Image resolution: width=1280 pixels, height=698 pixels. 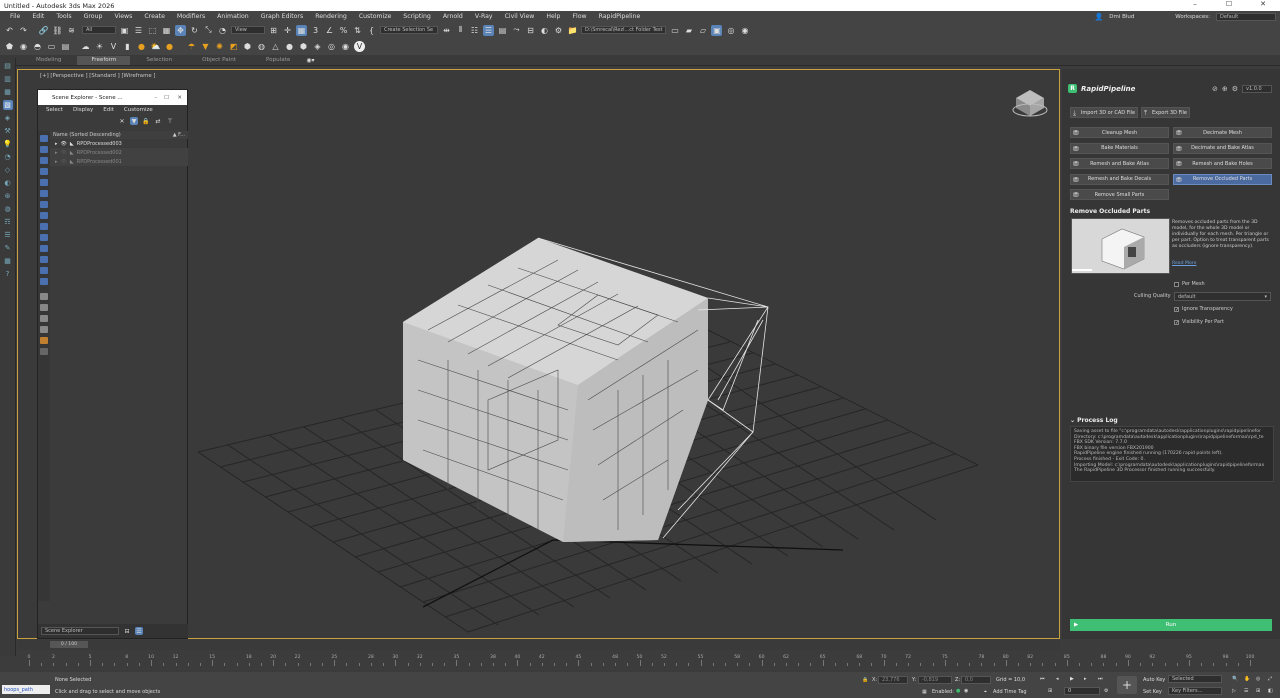 I want to click on render-production-icon: ▰, so click(x=688, y=30).